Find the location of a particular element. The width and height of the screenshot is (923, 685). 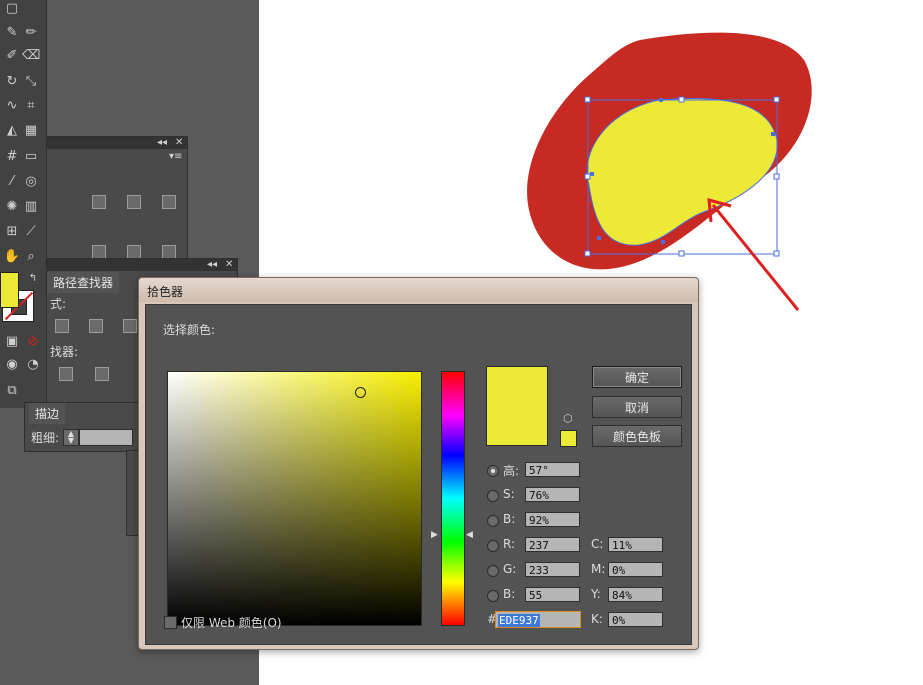

radio-red is located at coordinates (493, 546).